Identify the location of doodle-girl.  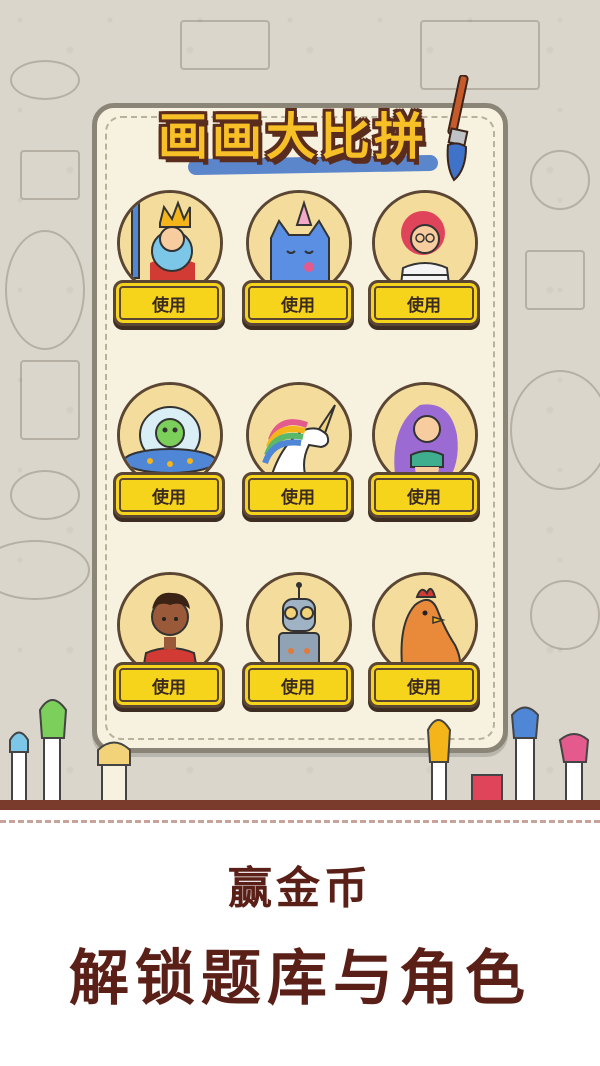
(560, 180).